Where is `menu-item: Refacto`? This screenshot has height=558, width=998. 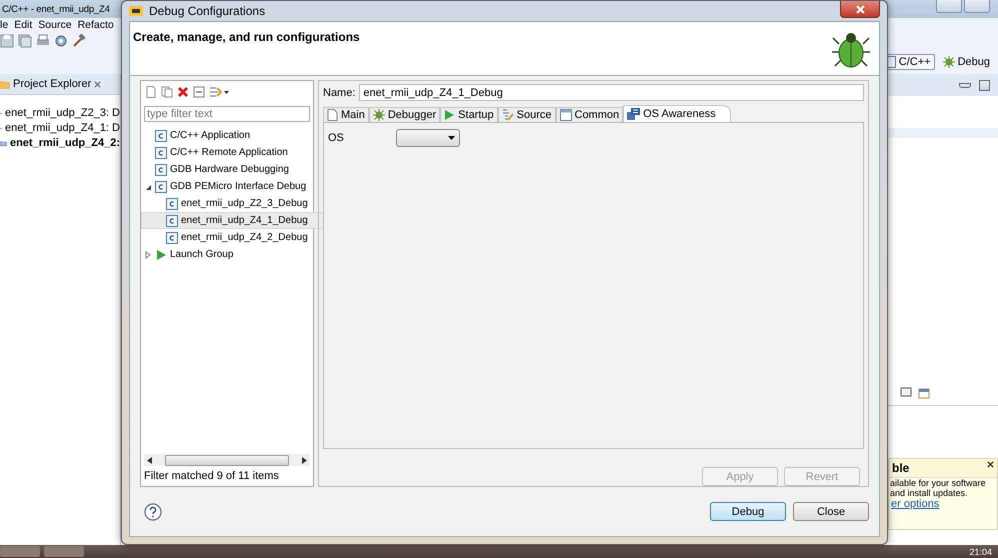 menu-item: Refacto is located at coordinates (96, 25).